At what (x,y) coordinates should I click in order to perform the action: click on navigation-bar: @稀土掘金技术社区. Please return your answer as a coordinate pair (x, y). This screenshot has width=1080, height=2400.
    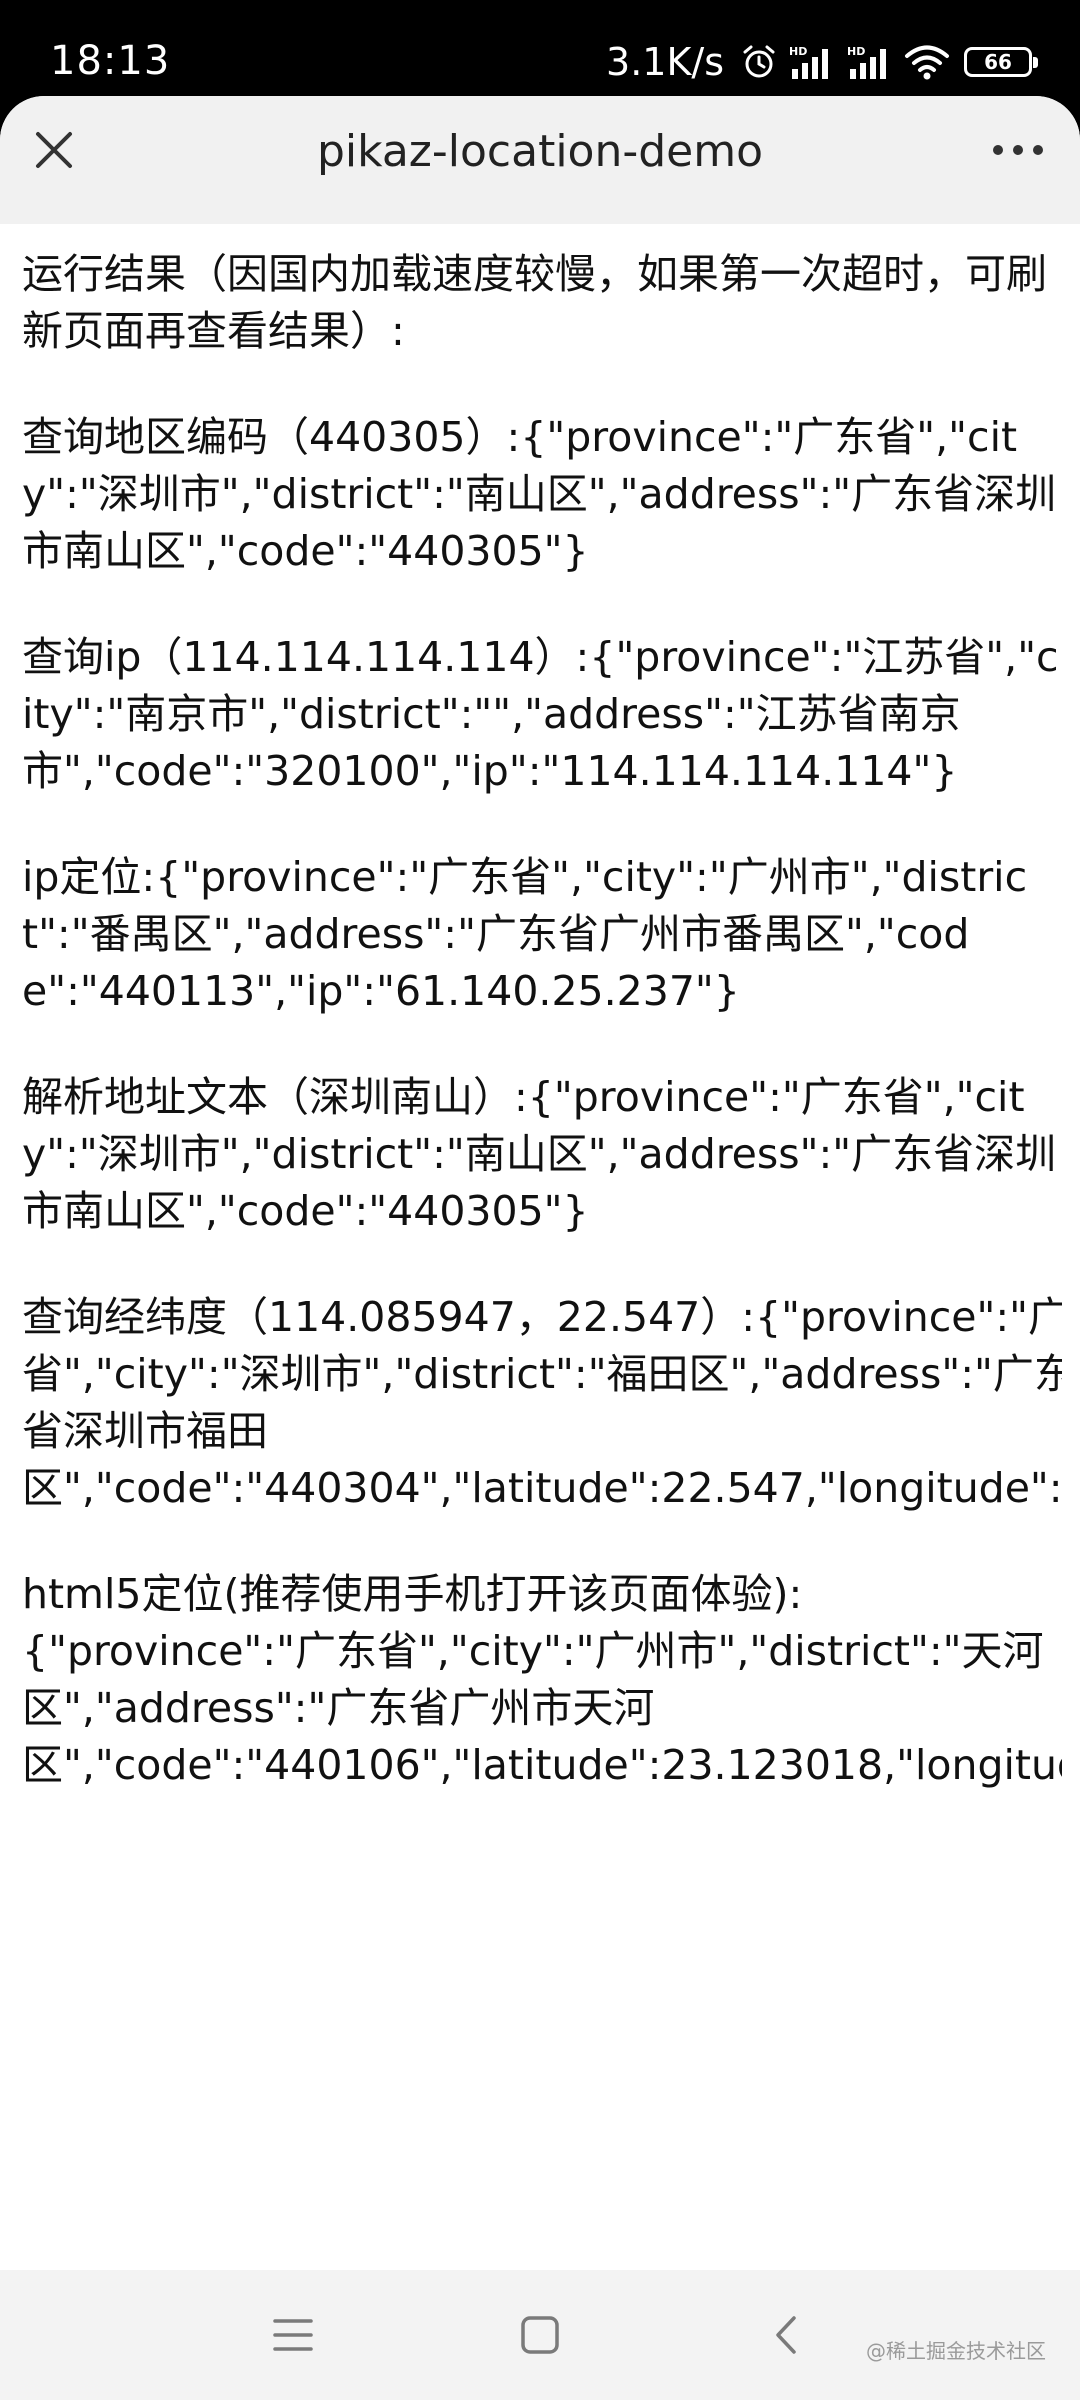
    Looking at the image, I should click on (540, 2335).